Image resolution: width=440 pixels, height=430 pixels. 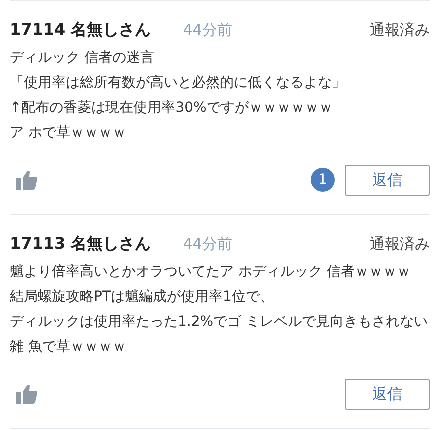 I want to click on post-text-line: ↑配布の香菱は現在使用率30%ですがｗｗｗｗｗｗ, so click(x=172, y=108).